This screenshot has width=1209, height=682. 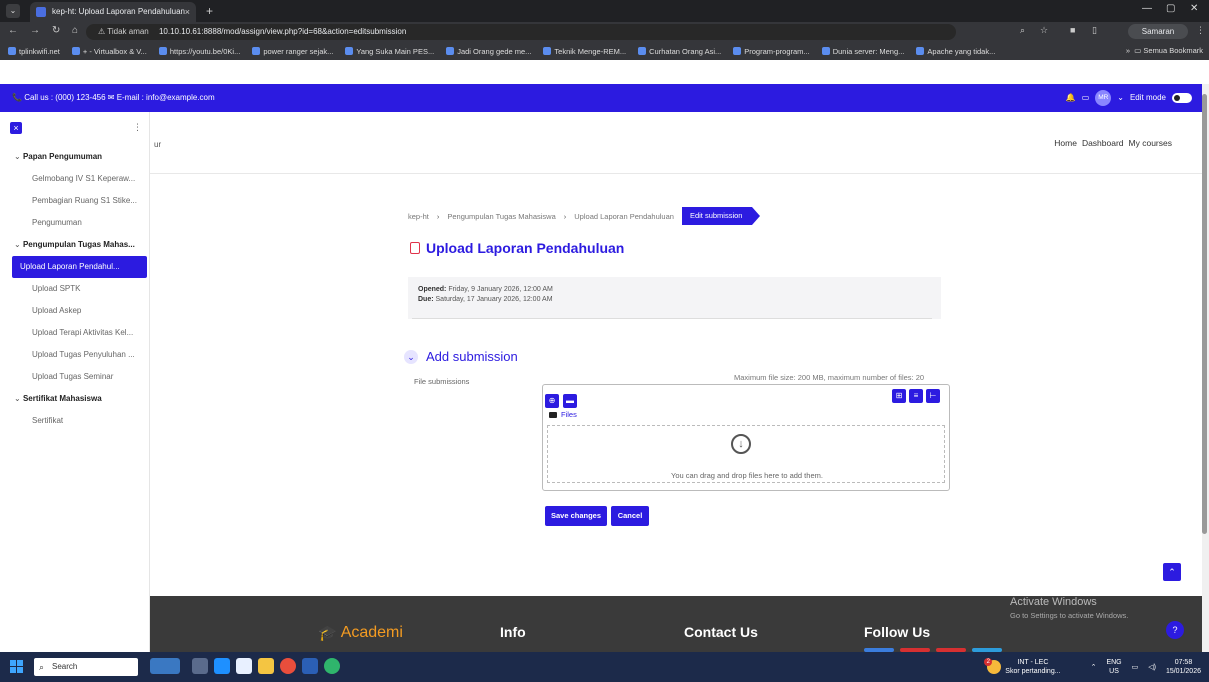 I want to click on volume-icon: ◁), so click(x=1152, y=667).